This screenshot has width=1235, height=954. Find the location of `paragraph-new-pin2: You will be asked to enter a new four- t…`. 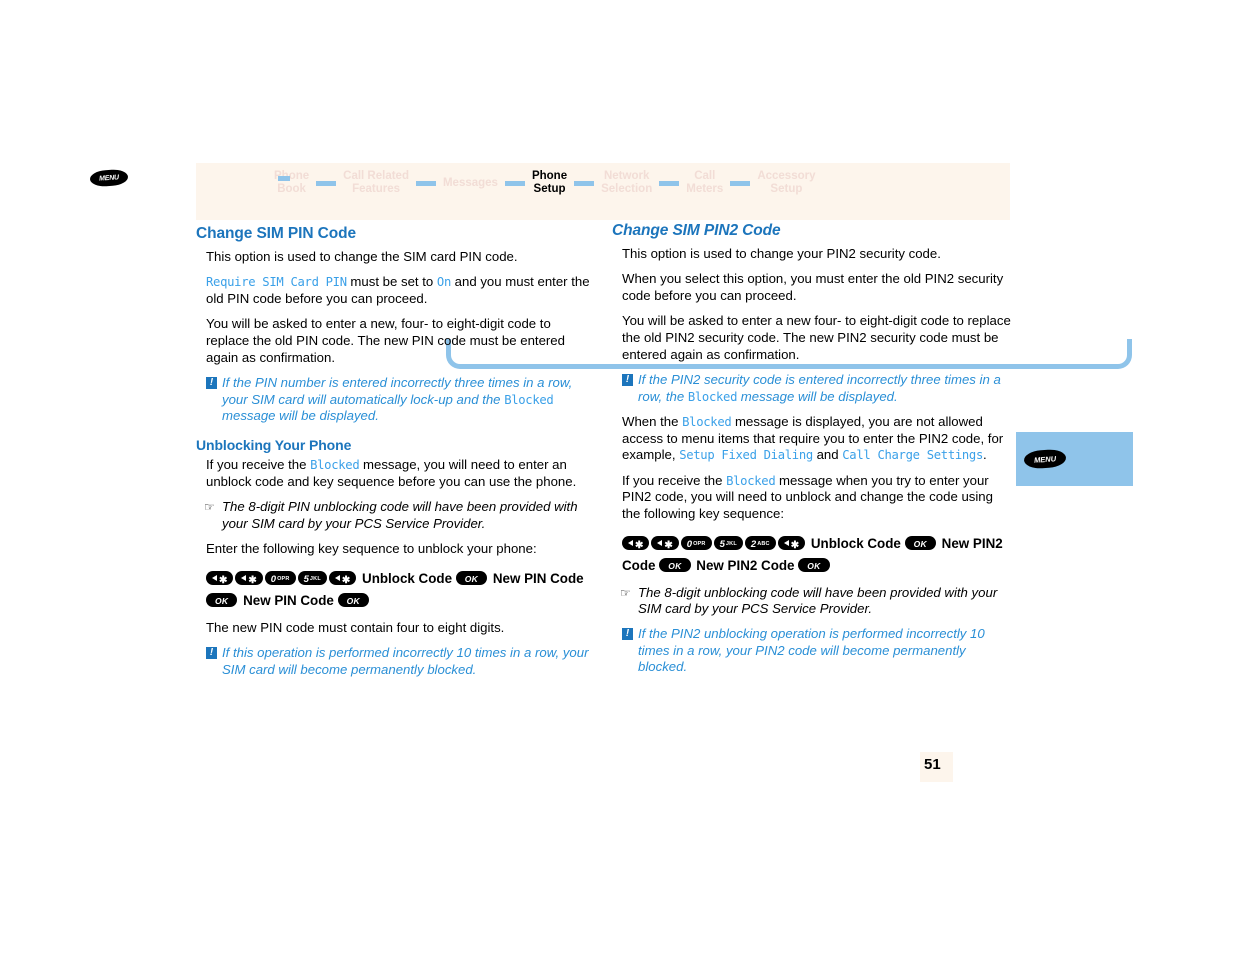

paragraph-new-pin2: You will be asked to enter a new four- t… is located at coordinates (812, 338).